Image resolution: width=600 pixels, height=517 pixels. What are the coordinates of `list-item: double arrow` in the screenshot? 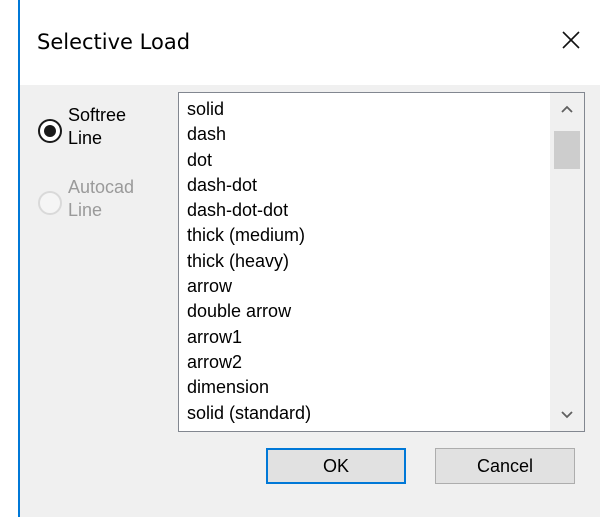 It's located at (249, 311).